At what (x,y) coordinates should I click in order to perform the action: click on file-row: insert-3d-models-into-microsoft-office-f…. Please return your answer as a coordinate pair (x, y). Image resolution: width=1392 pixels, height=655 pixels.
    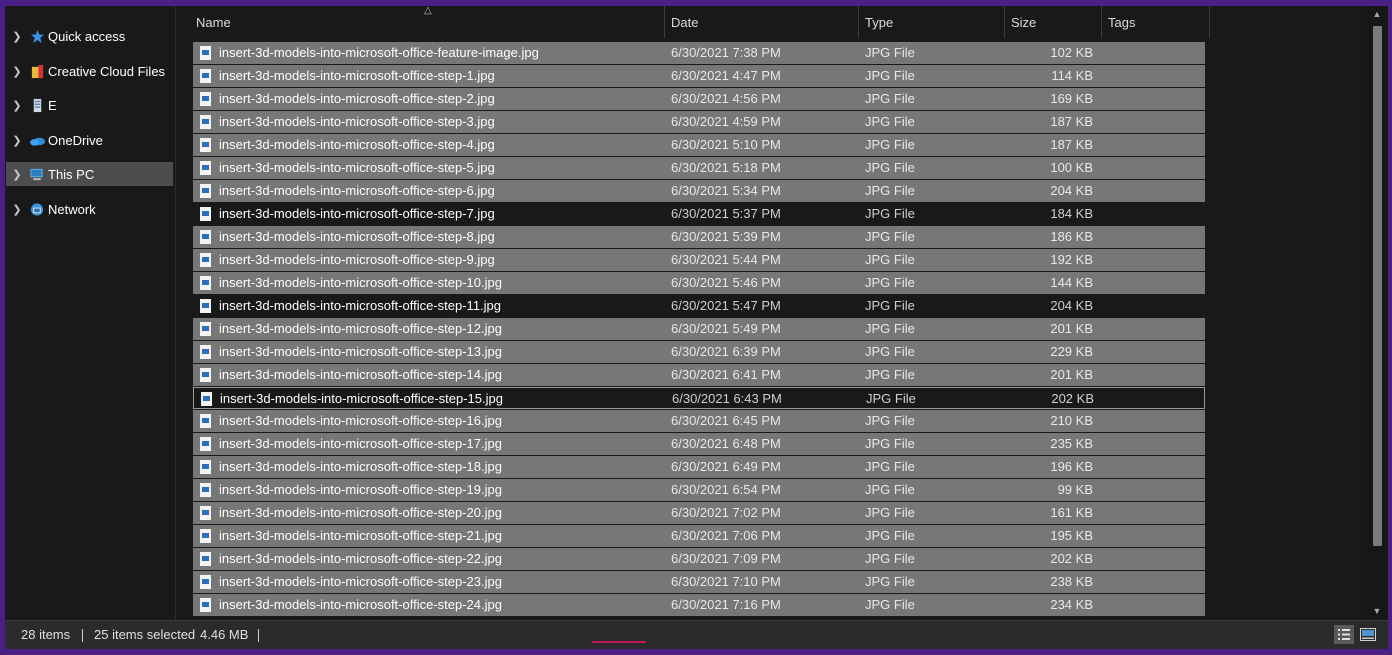
    Looking at the image, I should click on (699, 53).